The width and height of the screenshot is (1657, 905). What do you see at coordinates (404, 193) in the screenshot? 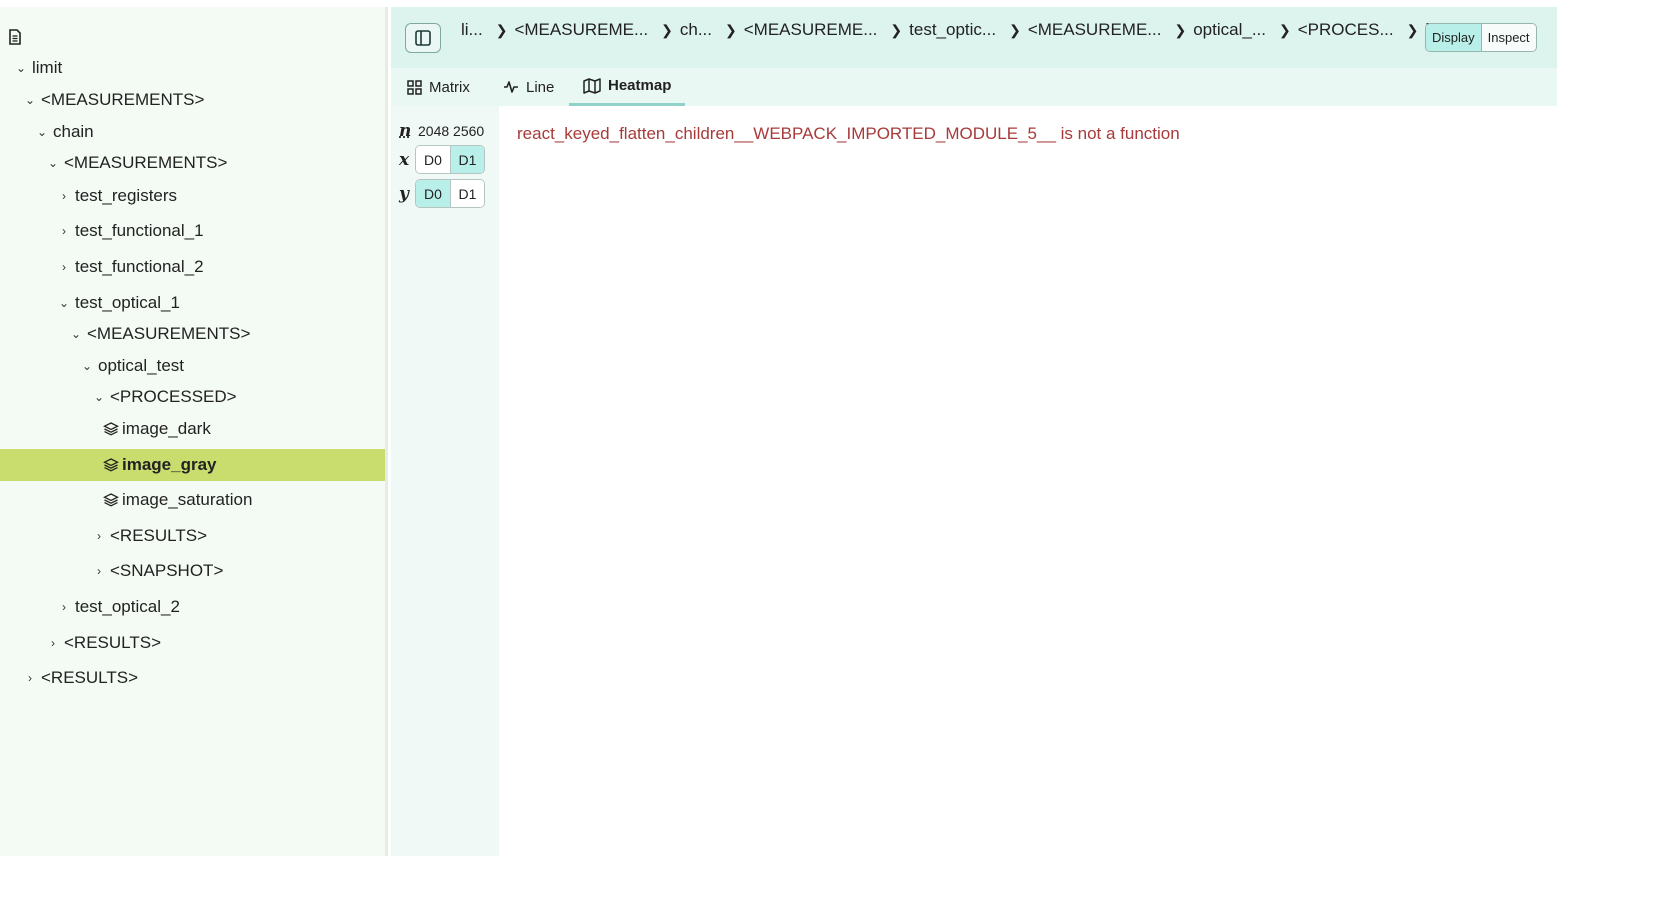
I see `y-axis-label: y` at bounding box center [404, 193].